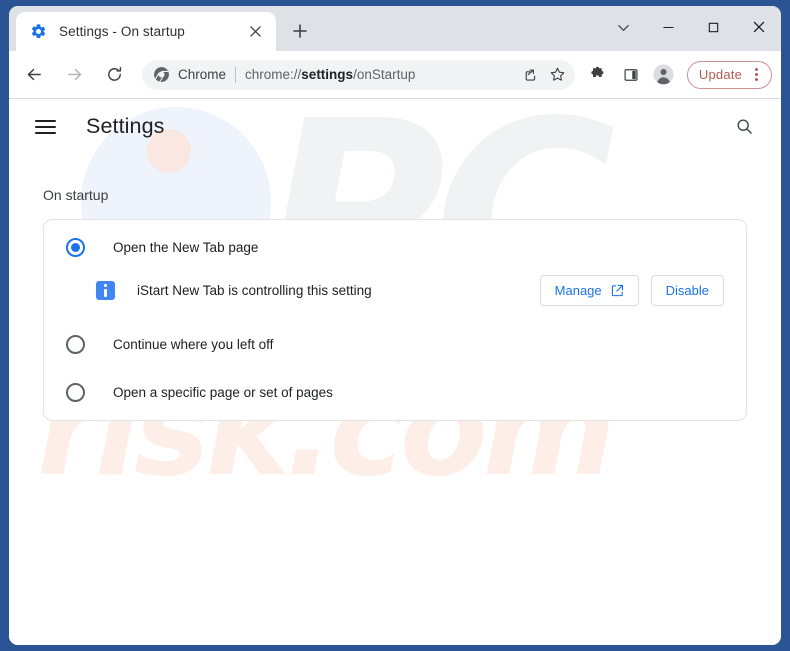  What do you see at coordinates (193, 344) in the screenshot?
I see `startup-option-label: Continue where you left off` at bounding box center [193, 344].